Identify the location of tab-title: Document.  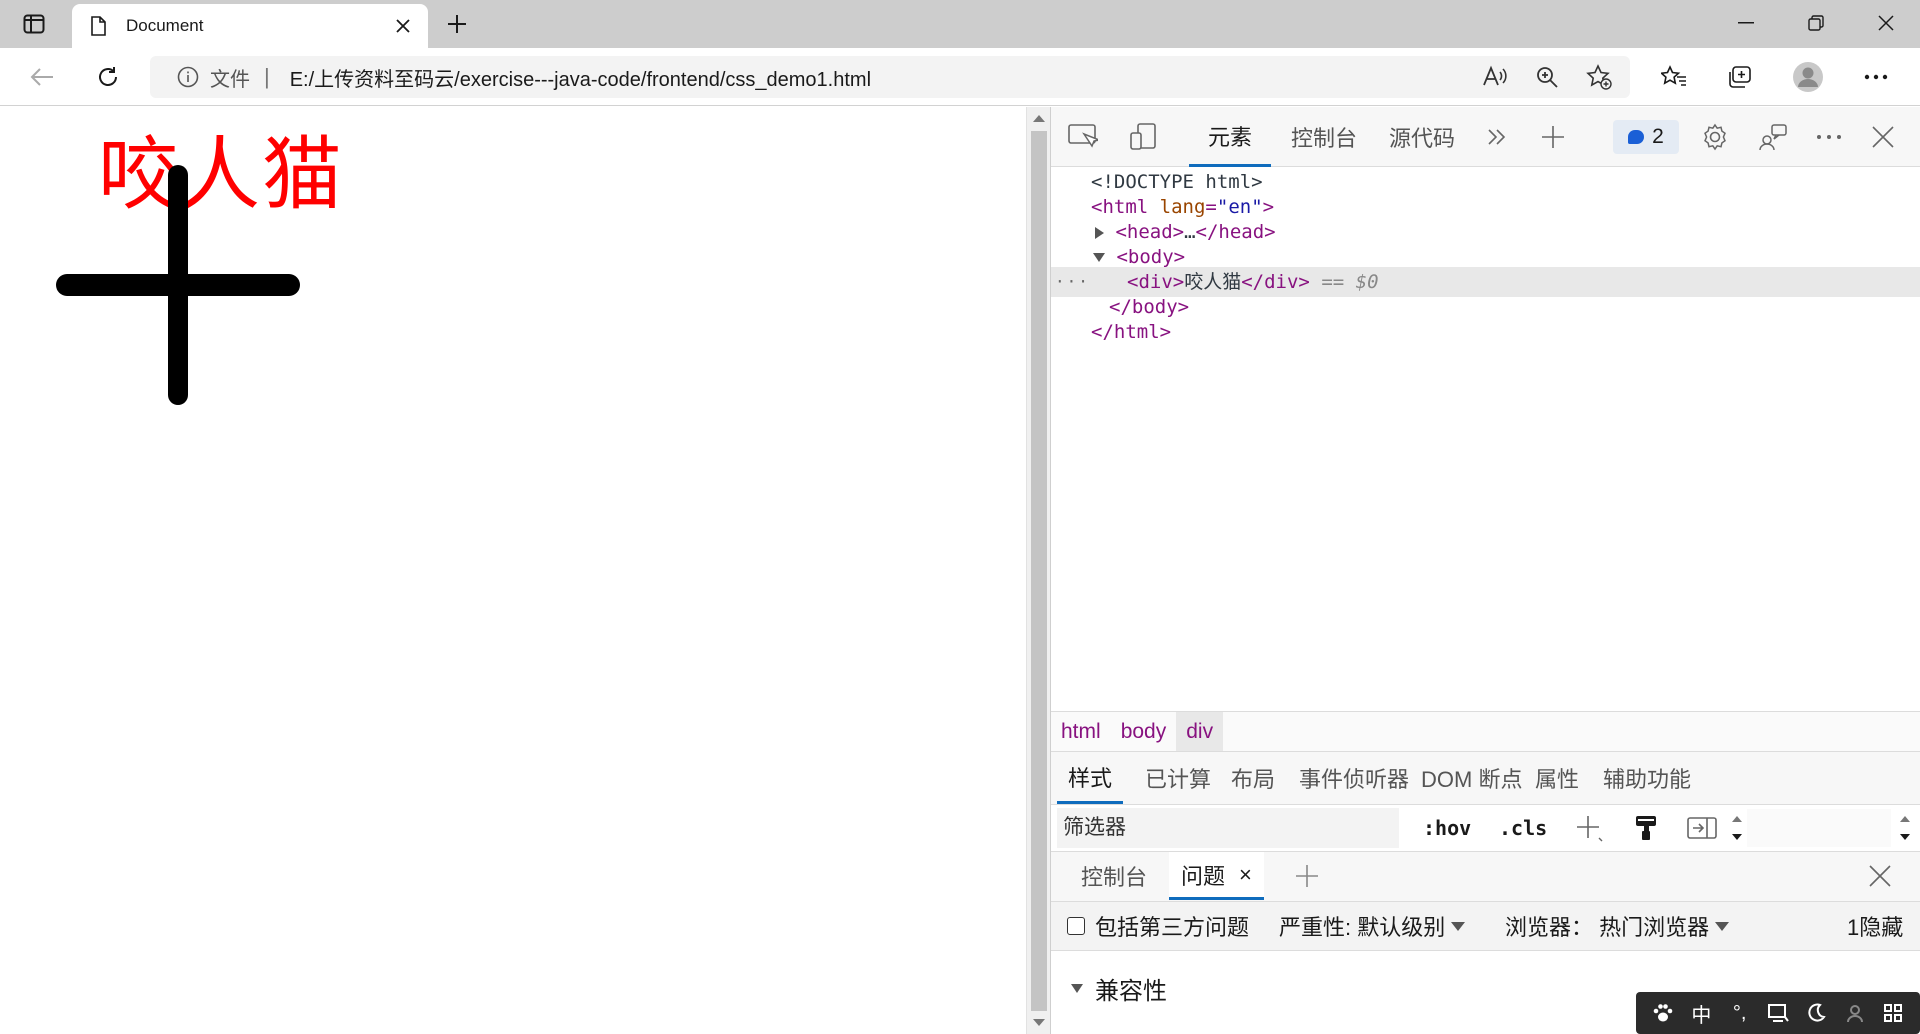
(165, 25).